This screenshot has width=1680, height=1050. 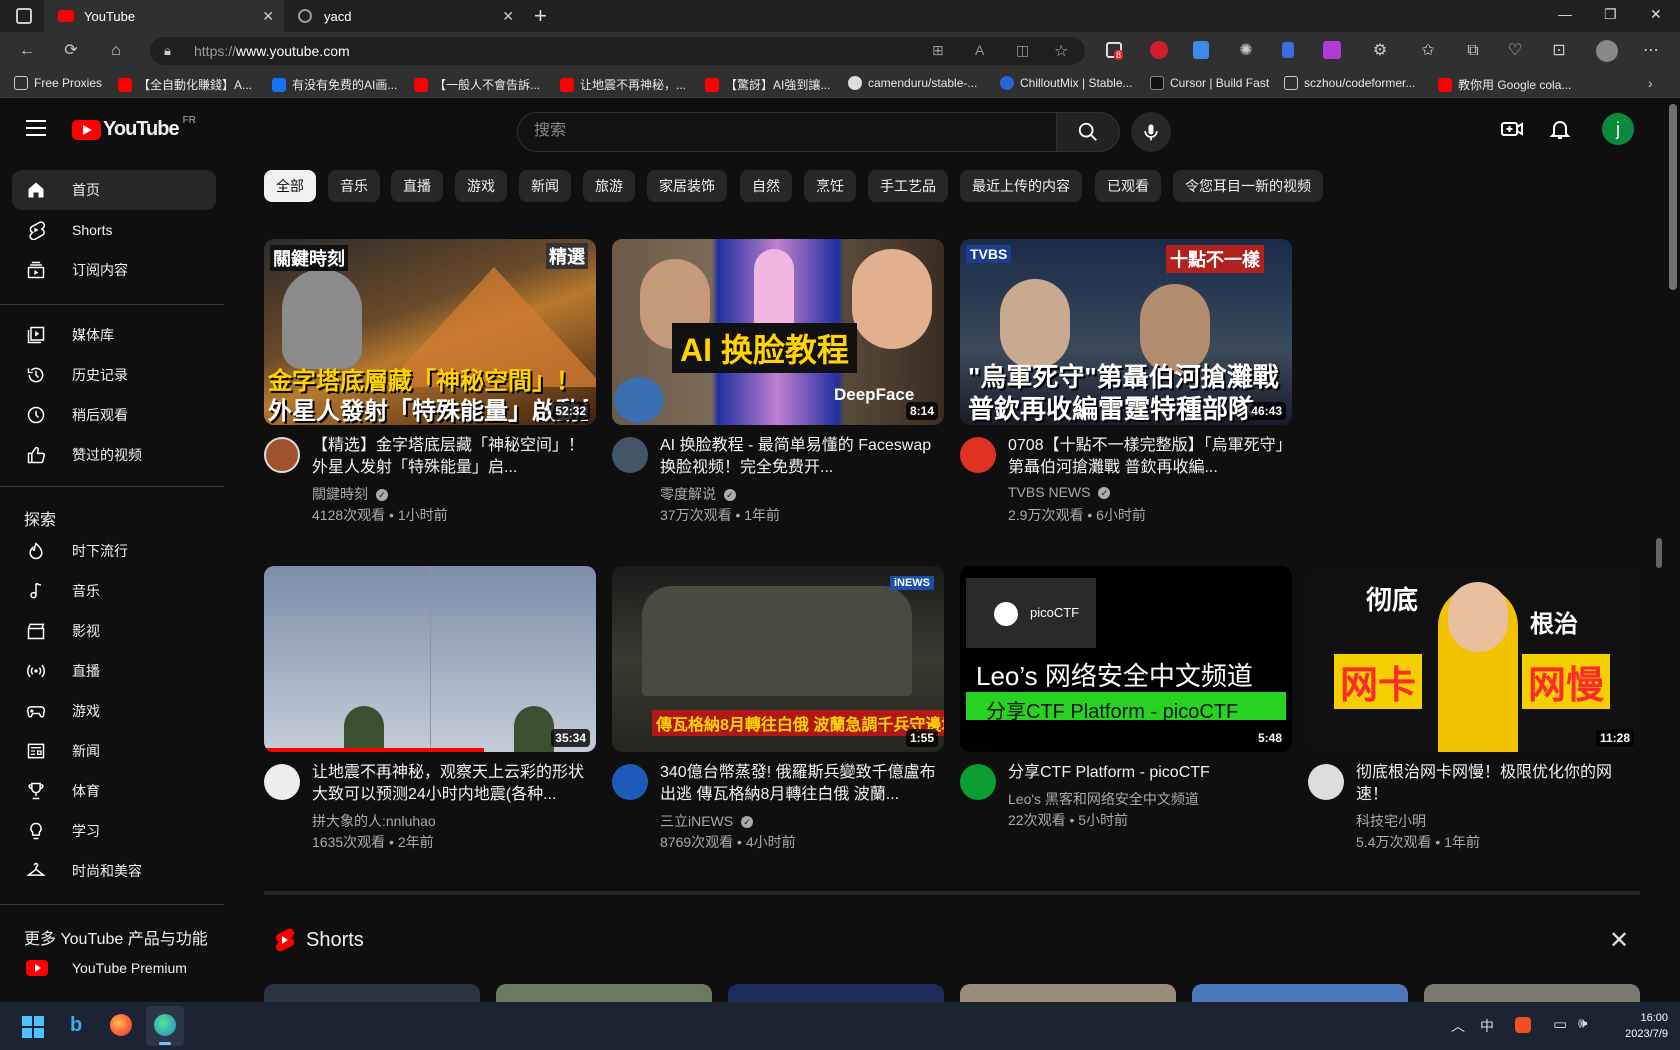 I want to click on channel-name: 科技宅小明, so click(x=1391, y=821).